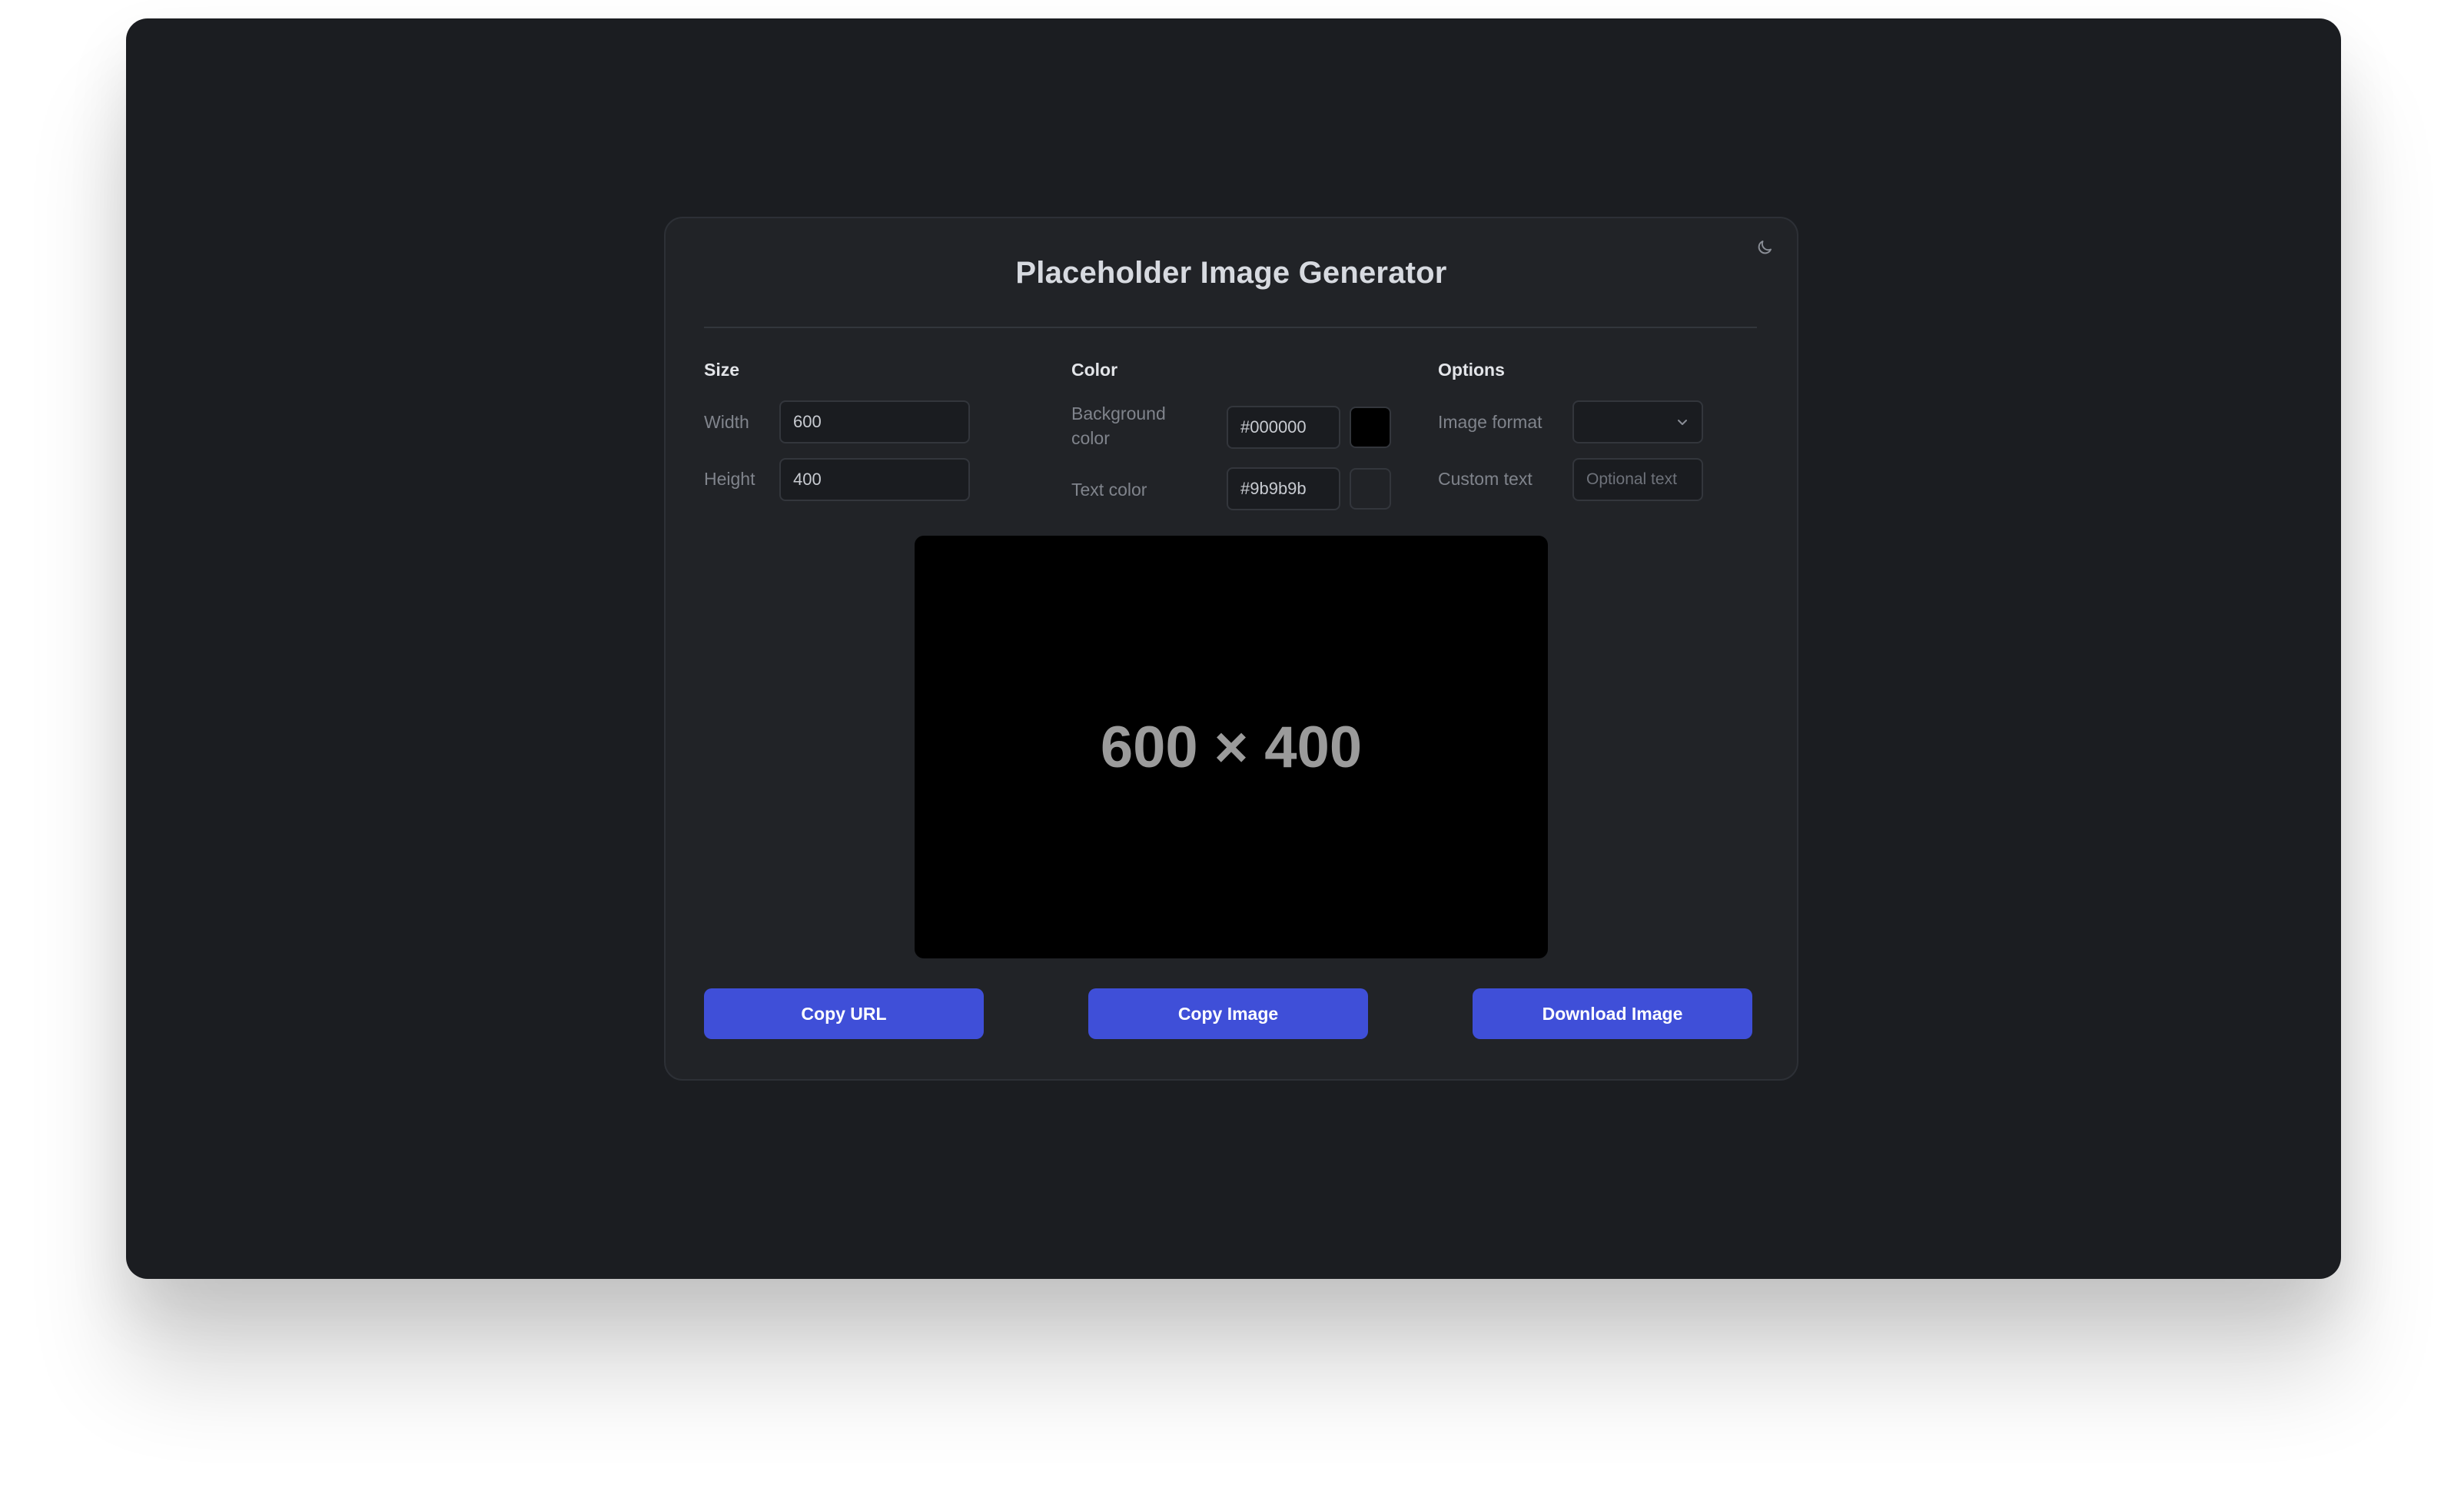 The width and height of the screenshot is (2464, 1511). What do you see at coordinates (1370, 489) in the screenshot?
I see `text-color-swatch` at bounding box center [1370, 489].